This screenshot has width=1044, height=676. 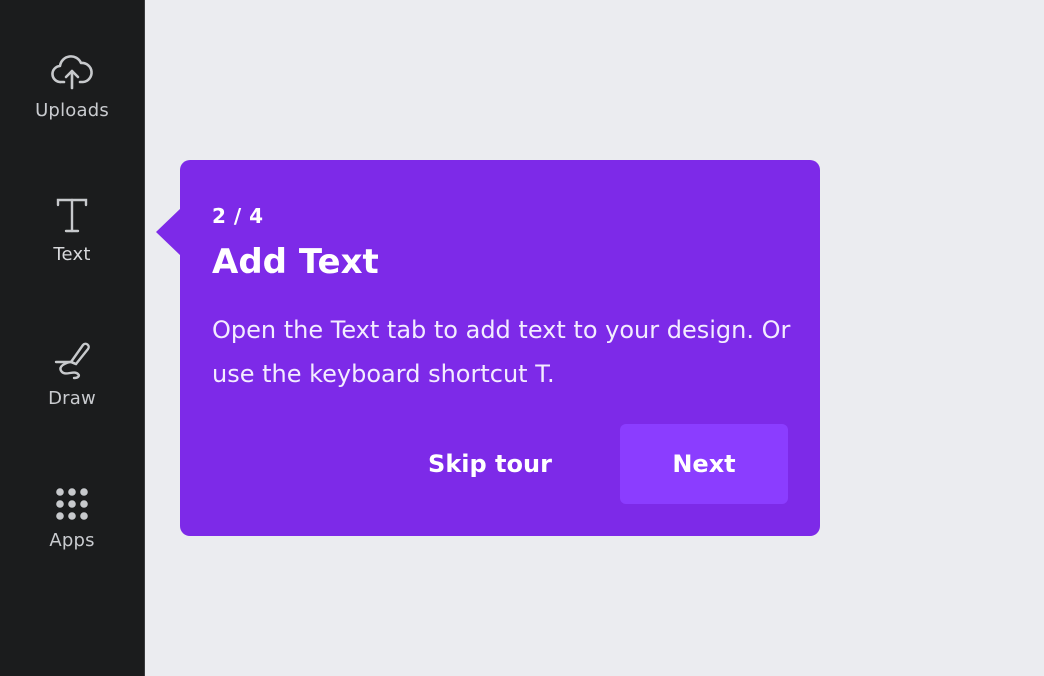 What do you see at coordinates (72, 254) in the screenshot?
I see `sidebar-item-label: Text` at bounding box center [72, 254].